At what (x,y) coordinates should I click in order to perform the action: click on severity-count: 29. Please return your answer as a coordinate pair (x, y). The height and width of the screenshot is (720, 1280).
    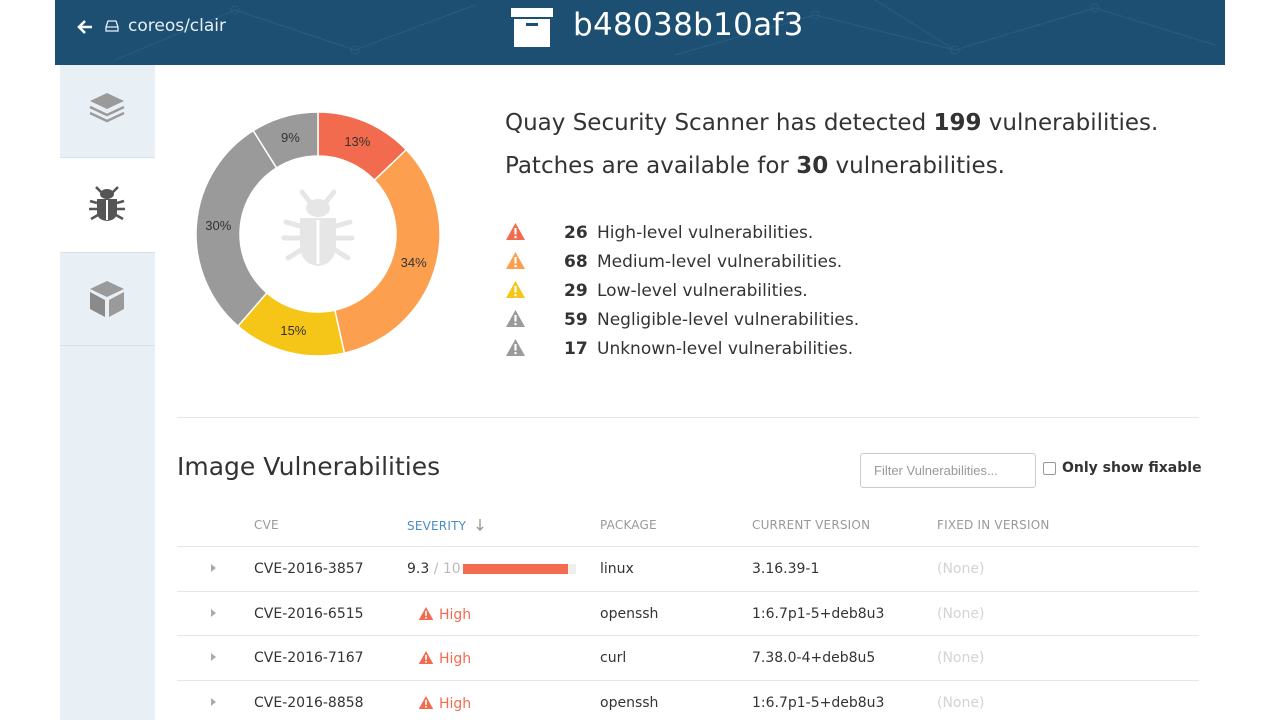
    Looking at the image, I should click on (576, 291).